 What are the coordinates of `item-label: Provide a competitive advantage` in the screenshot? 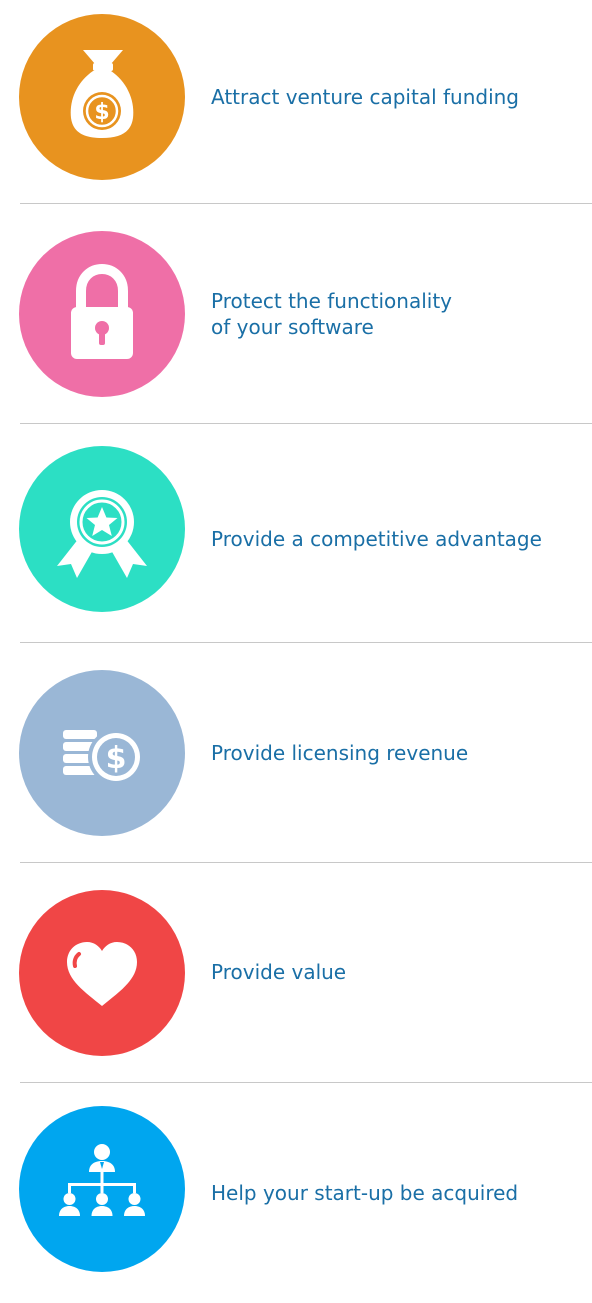 It's located at (376, 539).